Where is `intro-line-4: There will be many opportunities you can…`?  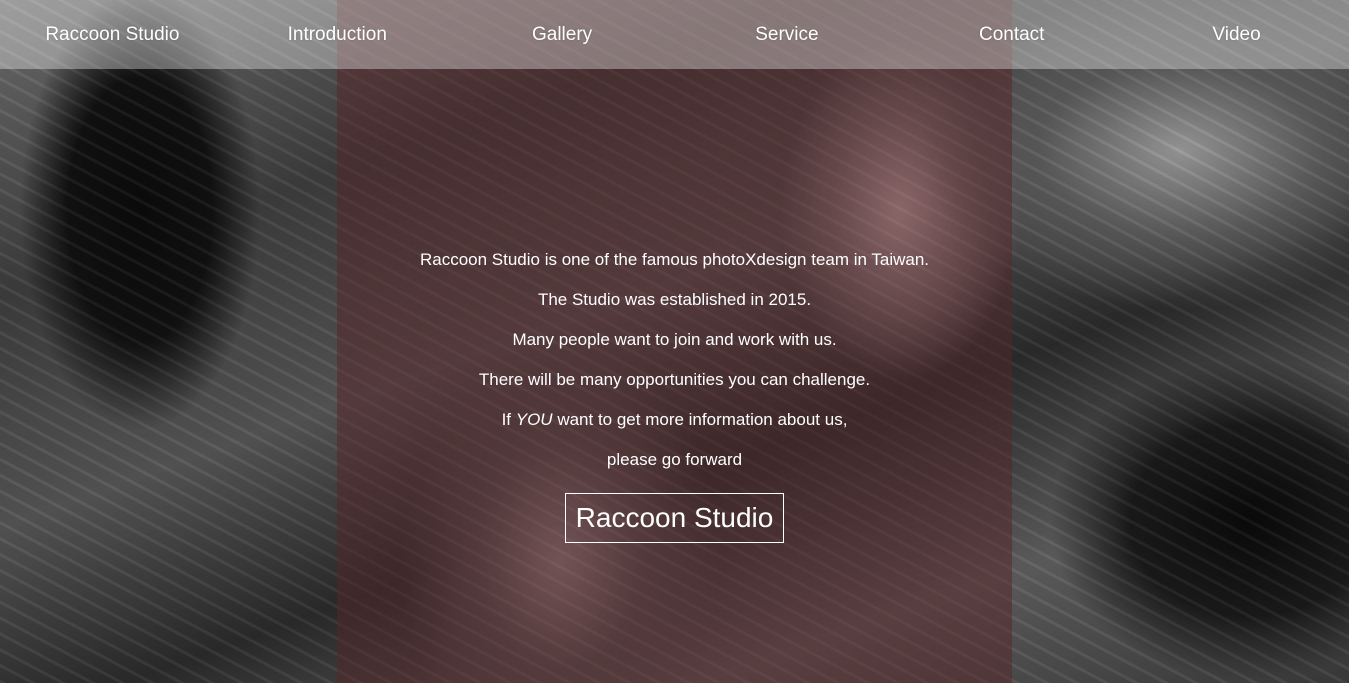 intro-line-4: There will be many opportunities you can… is located at coordinates (674, 379).